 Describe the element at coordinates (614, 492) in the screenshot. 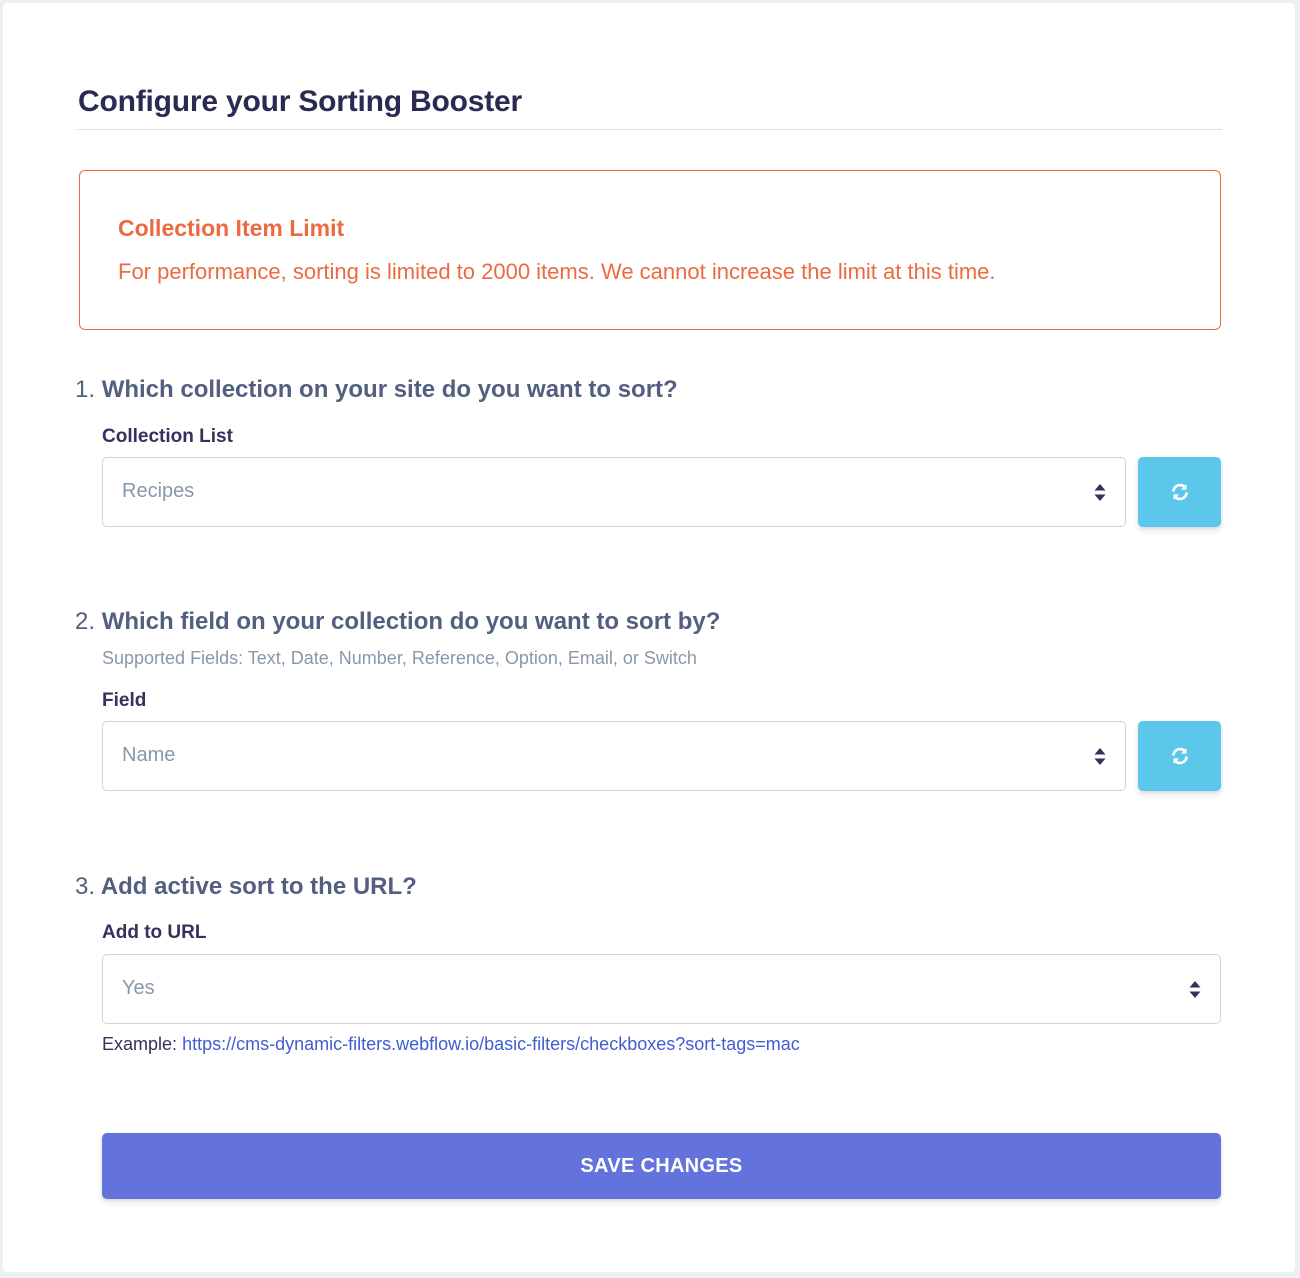

I see `collection-list-select: Recipes` at that location.